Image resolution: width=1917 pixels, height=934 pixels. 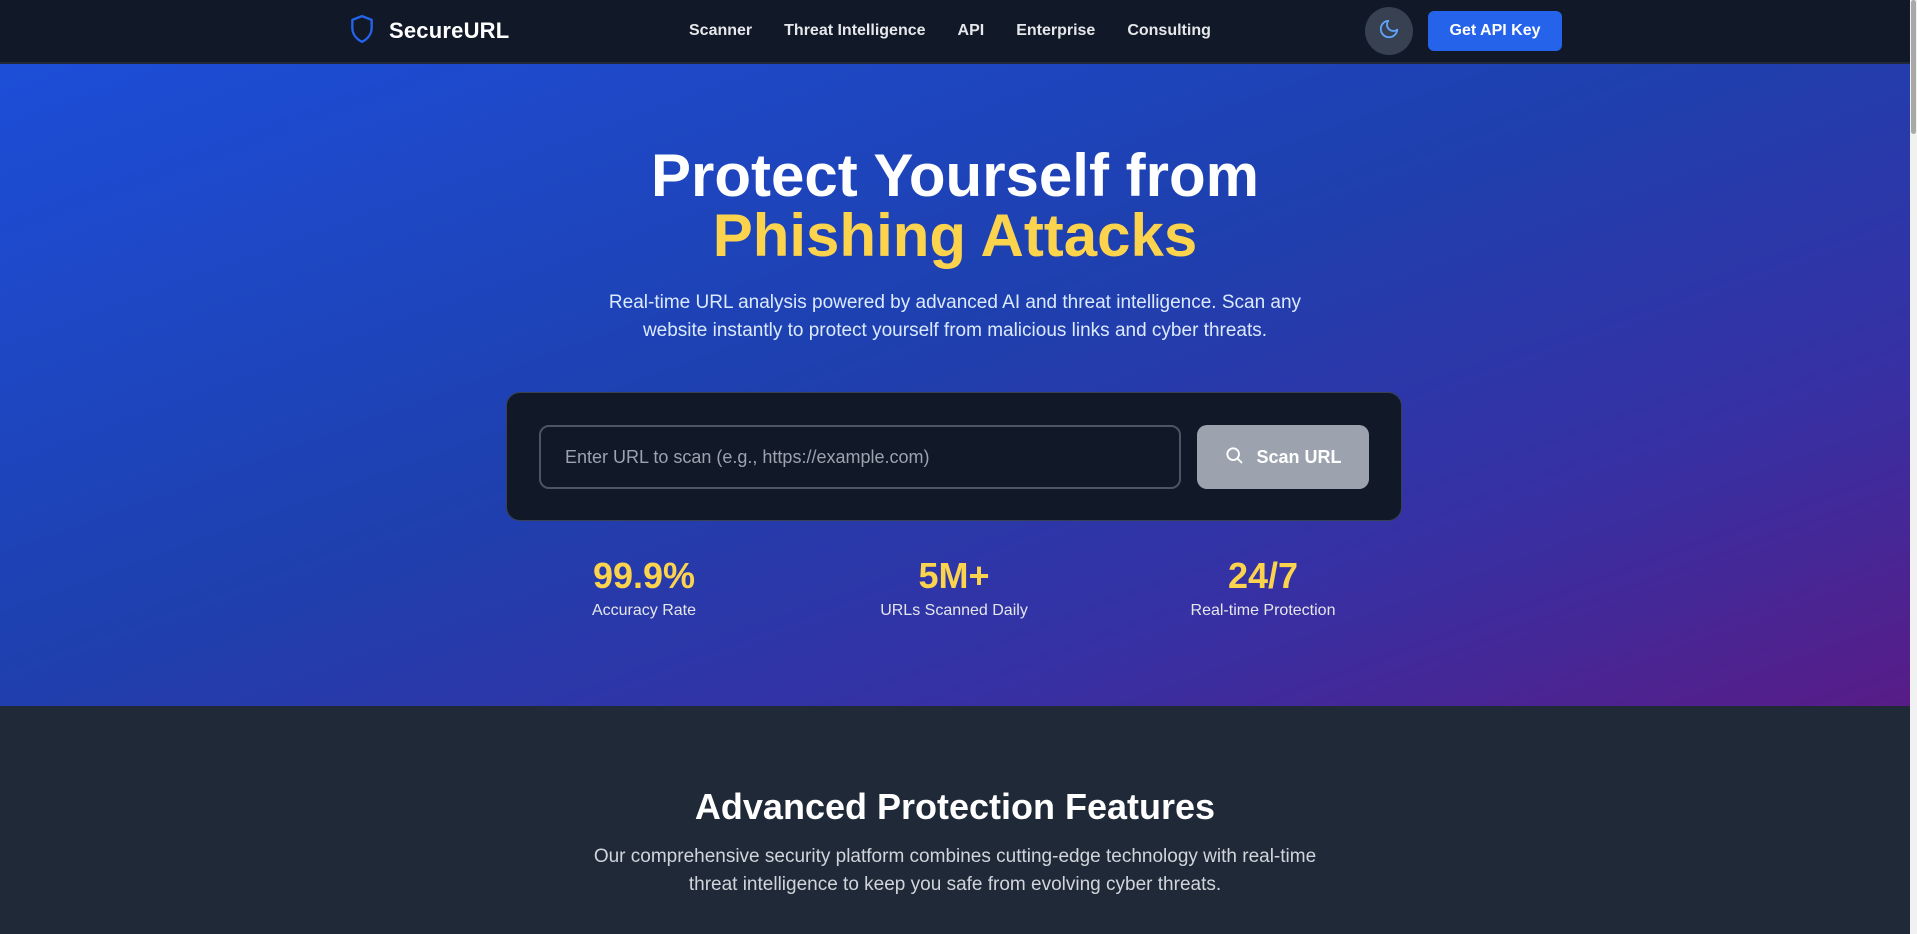 What do you see at coordinates (1055, 31) in the screenshot?
I see `nav-link-enterprise: Enterprise` at bounding box center [1055, 31].